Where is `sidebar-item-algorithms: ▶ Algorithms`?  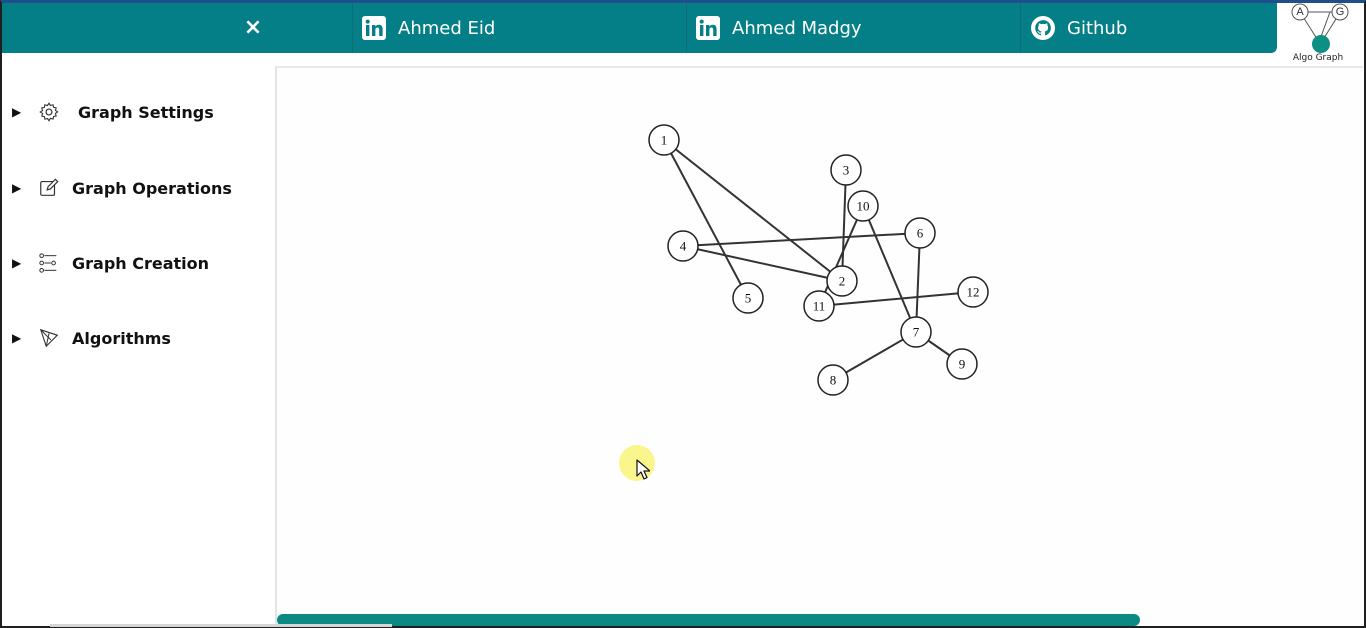 sidebar-item-algorithms: ▶ Algorithms is located at coordinates (91, 338).